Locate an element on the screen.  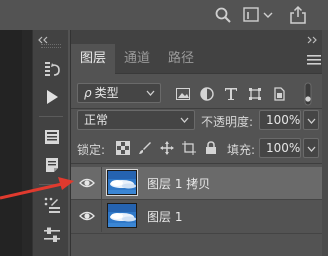
properties-icon is located at coordinates (52, 137).